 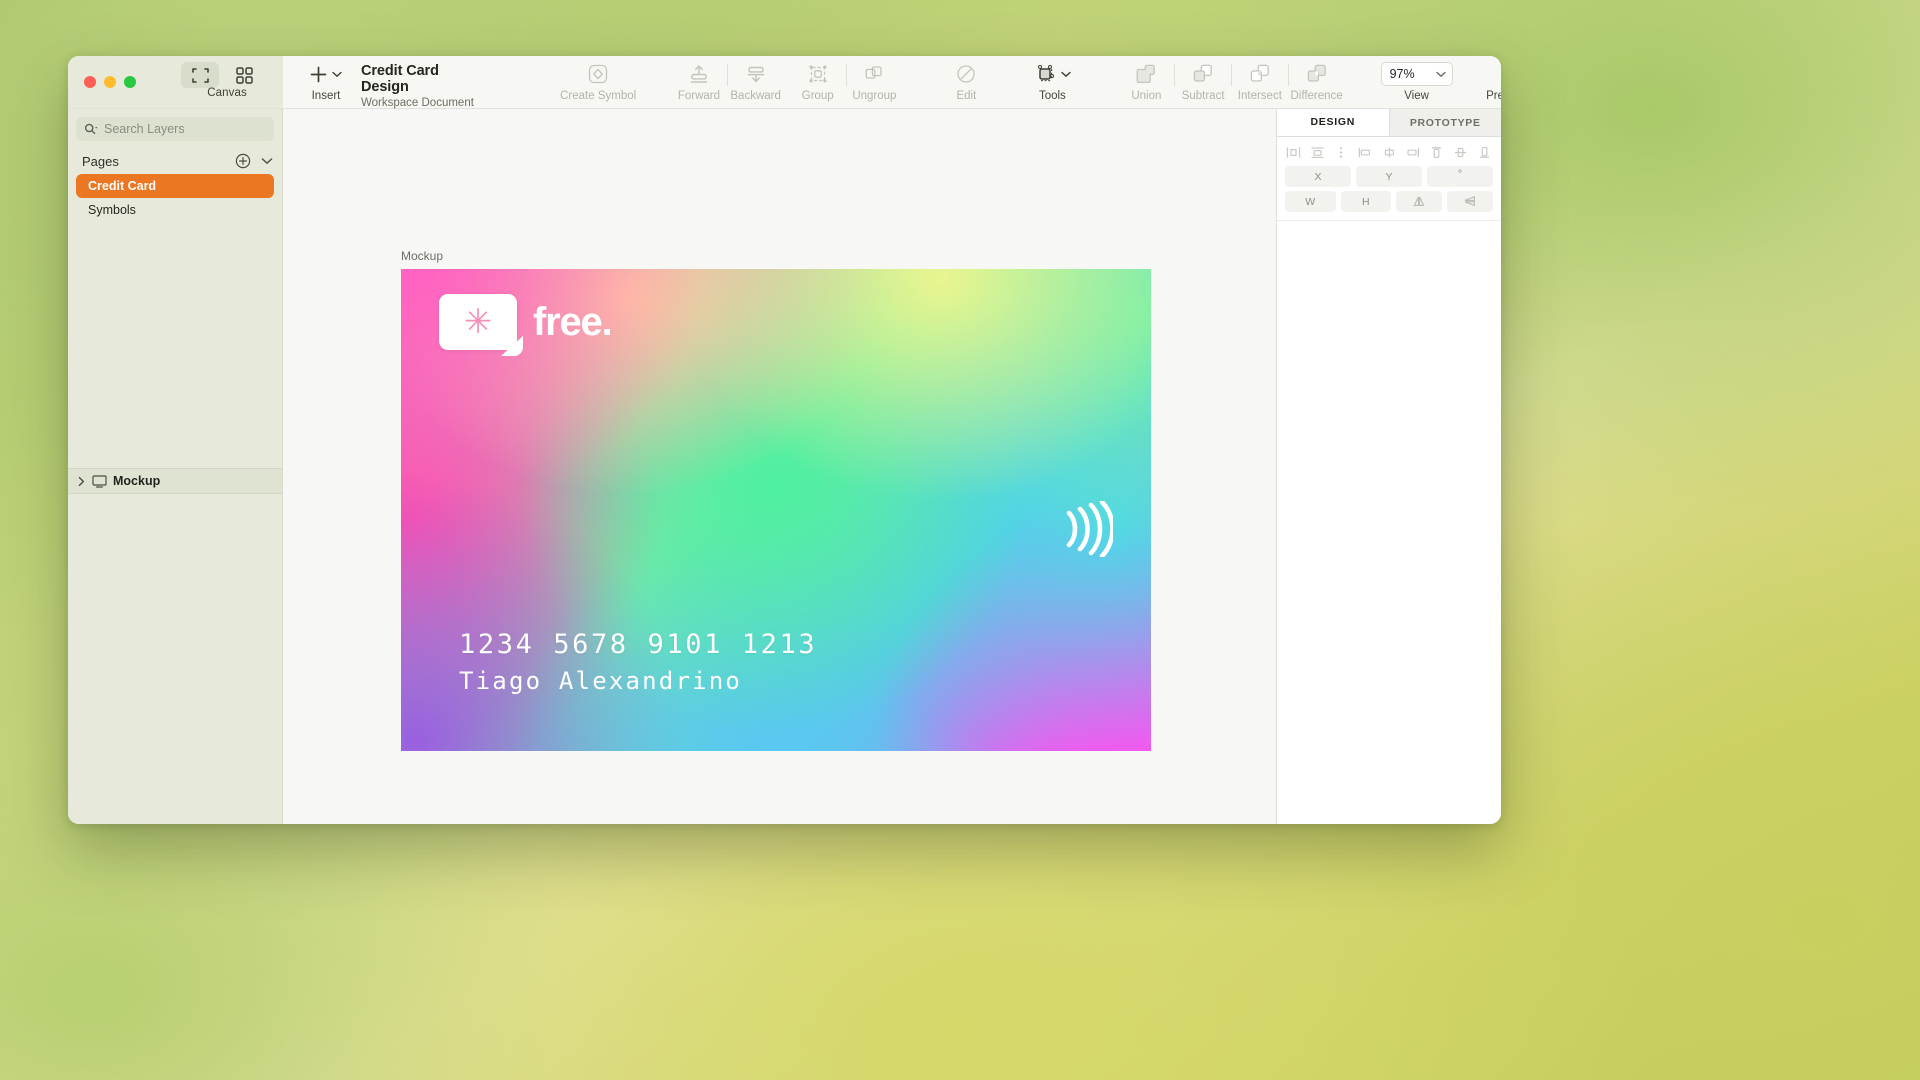 I want to click on ungroup-icon, so click(x=874, y=74).